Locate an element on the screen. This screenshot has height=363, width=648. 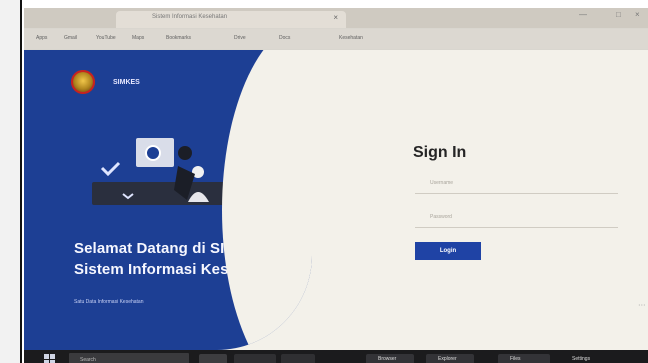
browser-tab: Sistem Informasi Kesehatan × is located at coordinates (231, 19).